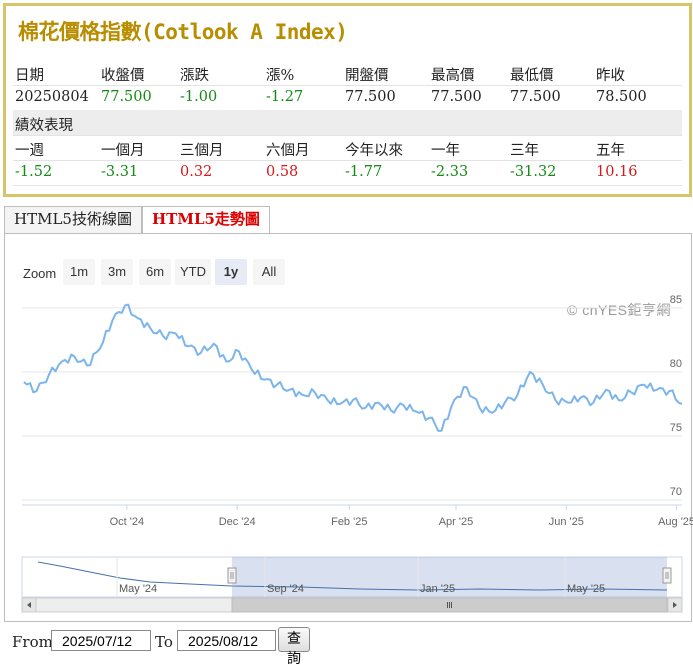 This screenshot has height=668, width=693. I want to click on to-date-input, so click(226, 640).